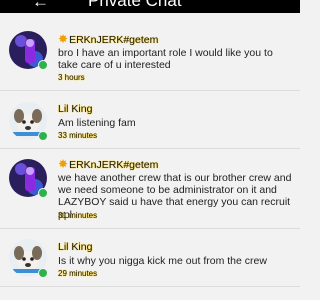  I want to click on message-text: Am listening fam, so click(97, 123).